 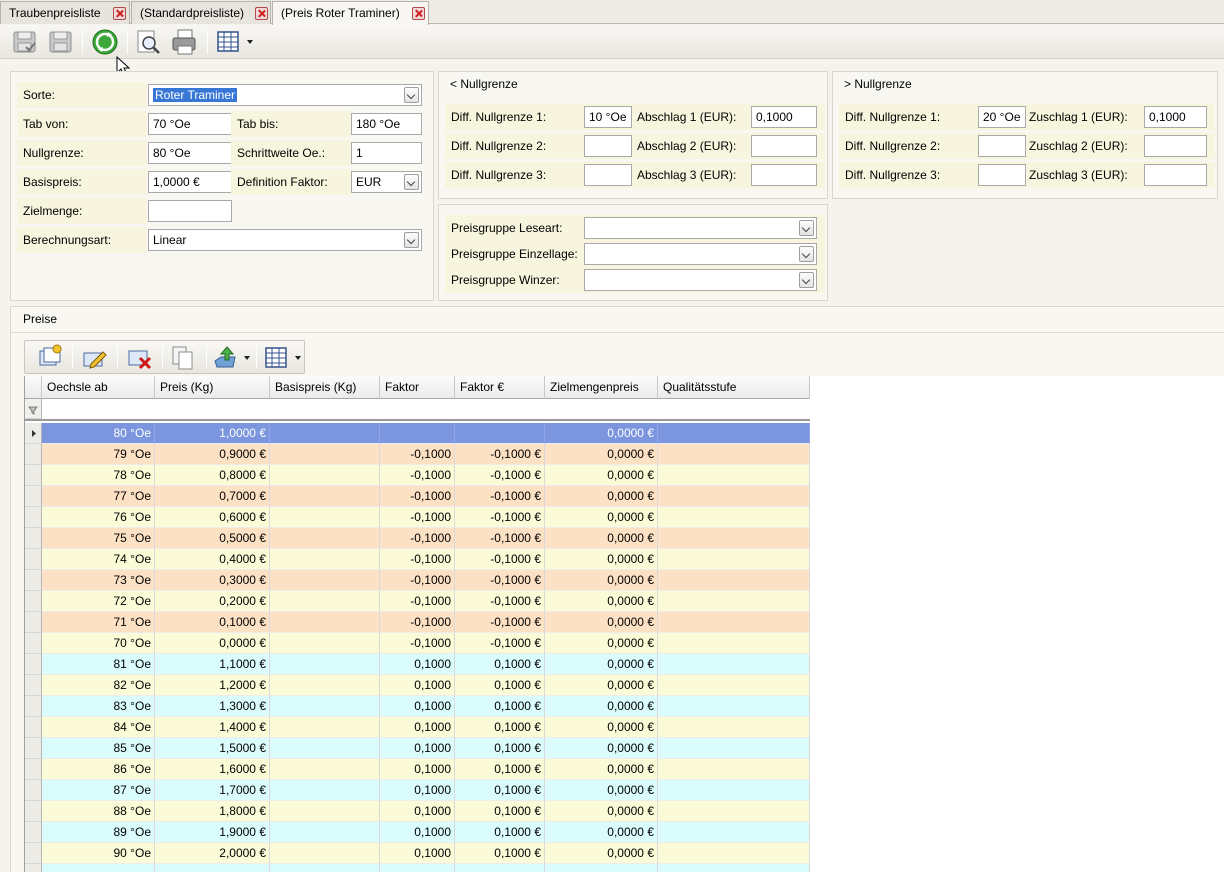 I want to click on cell-oechsle: 85 °Oe, so click(x=98, y=748).